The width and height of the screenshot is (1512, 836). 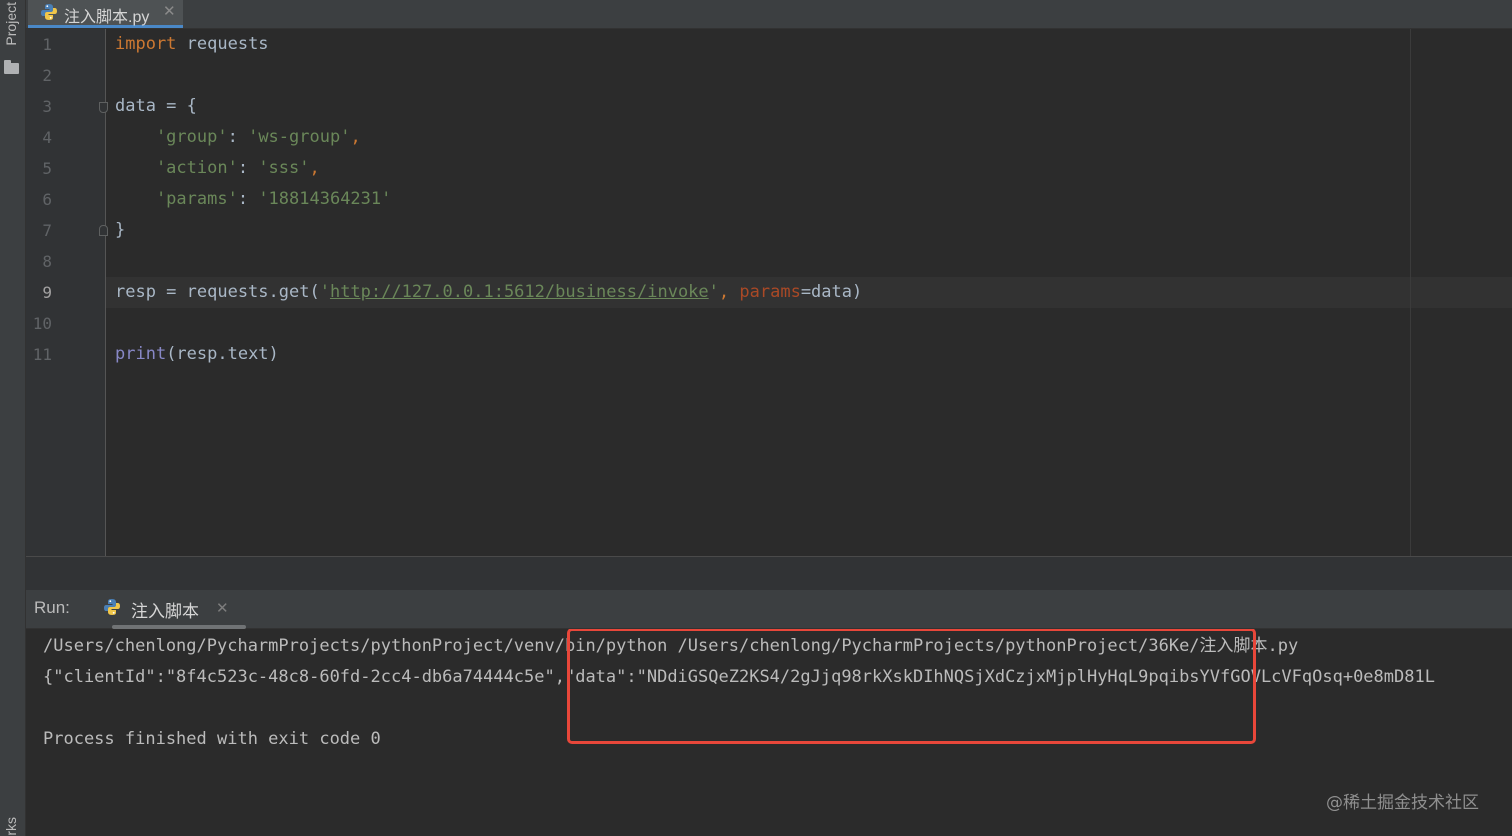 I want to click on fold-close-icon, so click(x=103, y=230).